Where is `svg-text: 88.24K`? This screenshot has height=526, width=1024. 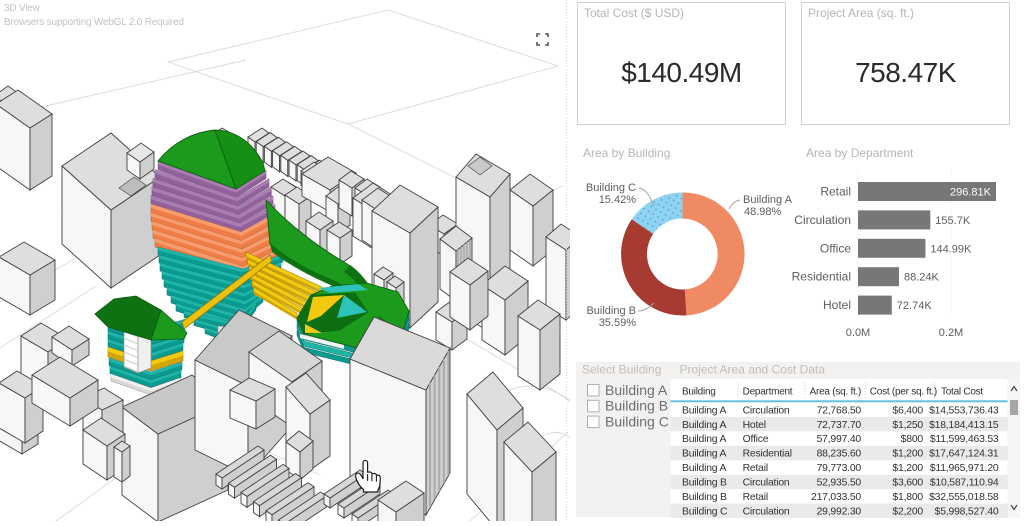 svg-text: 88.24K is located at coordinates (922, 278).